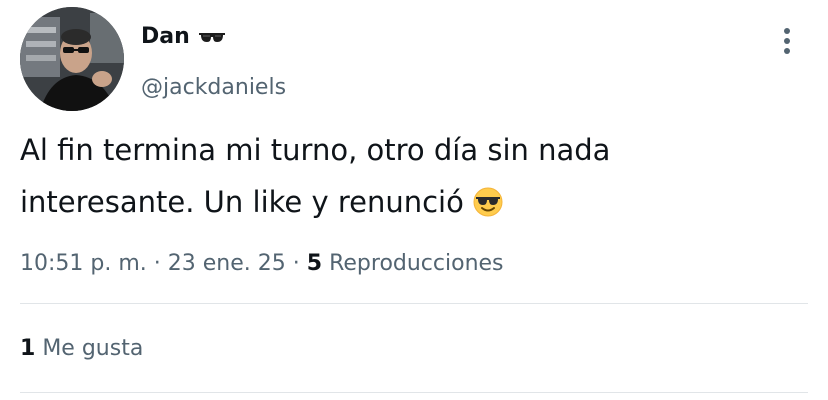 The image size is (828, 400). I want to click on avatar, so click(72, 59).